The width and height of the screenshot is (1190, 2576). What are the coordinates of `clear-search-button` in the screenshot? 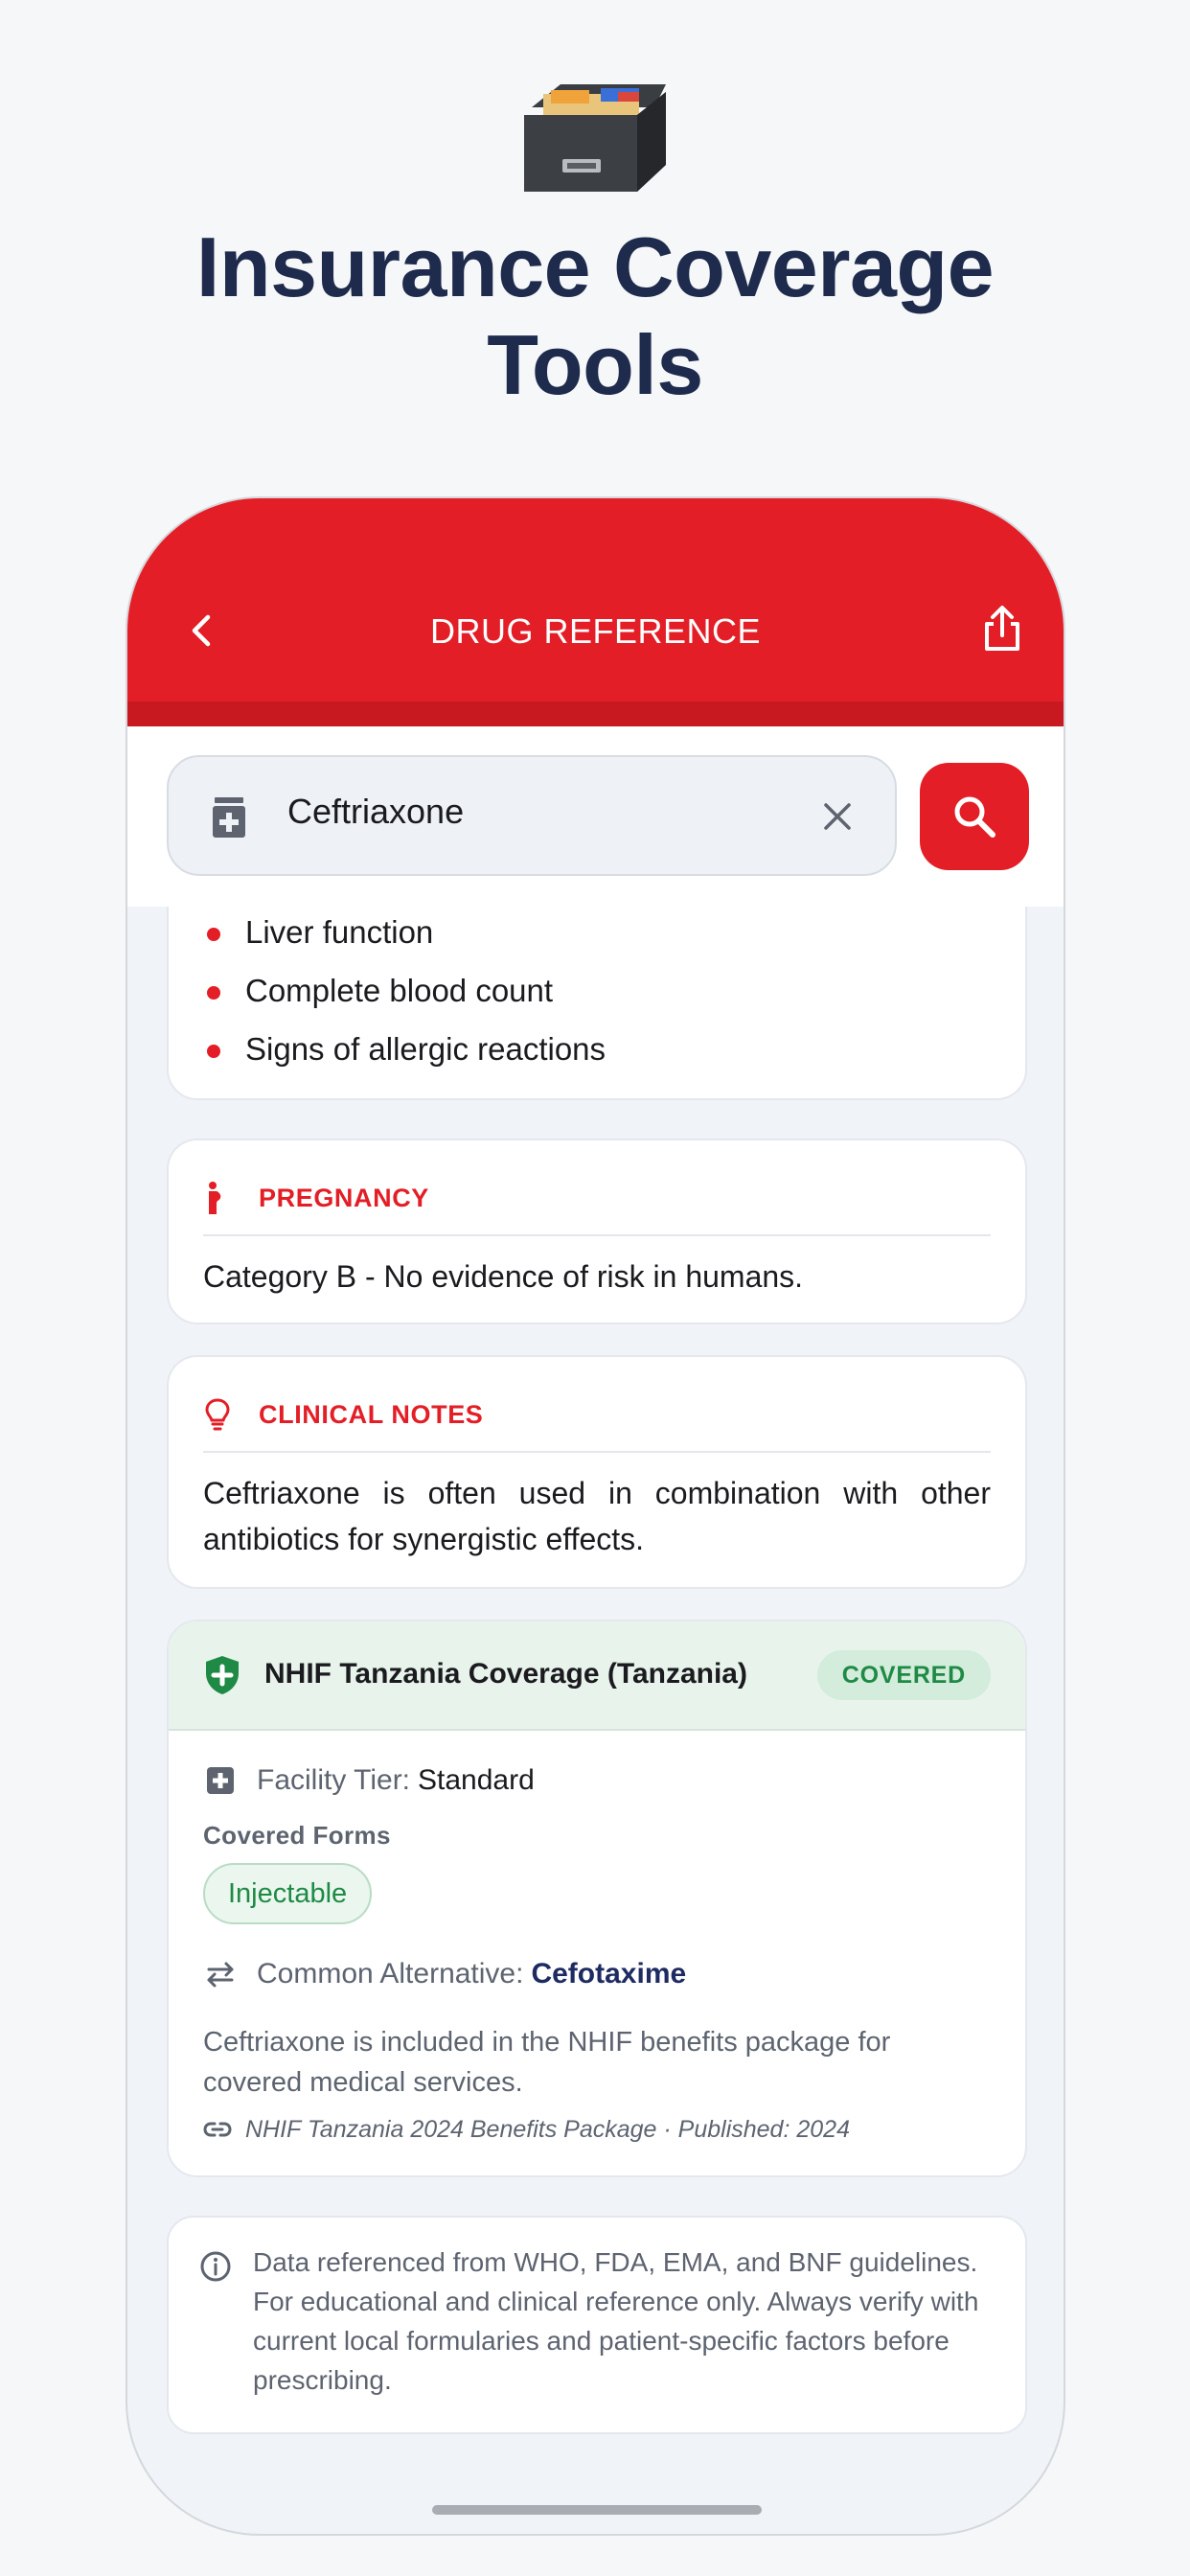 It's located at (837, 817).